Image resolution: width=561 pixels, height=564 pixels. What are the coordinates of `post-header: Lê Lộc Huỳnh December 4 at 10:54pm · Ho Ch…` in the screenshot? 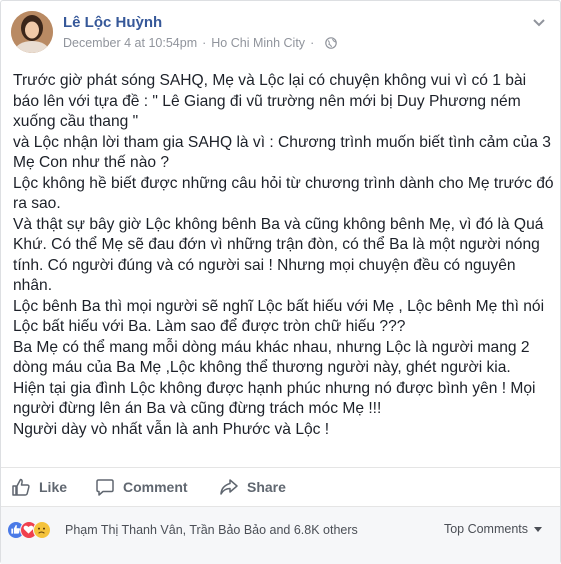 It's located at (280, 30).